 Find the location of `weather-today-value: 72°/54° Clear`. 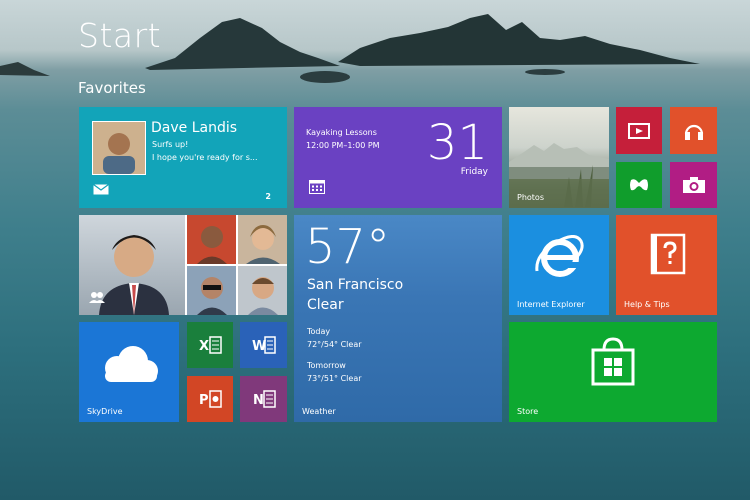

weather-today-value: 72°/54° Clear is located at coordinates (334, 344).